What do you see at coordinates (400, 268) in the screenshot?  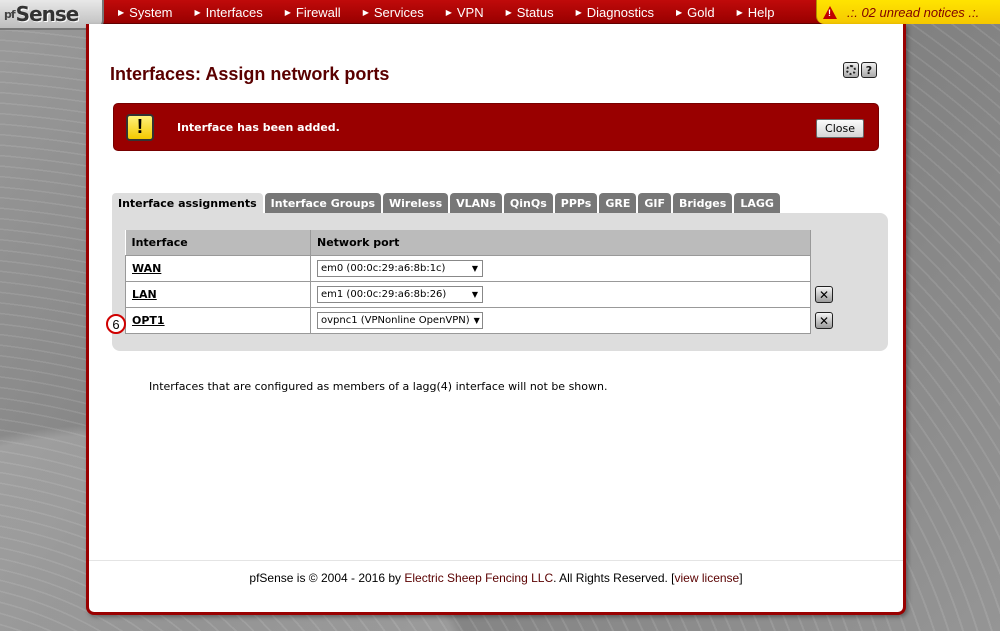 I see `network-port-select-wan: em0 (00:0c:29:a6:8b:1c) ▼` at bounding box center [400, 268].